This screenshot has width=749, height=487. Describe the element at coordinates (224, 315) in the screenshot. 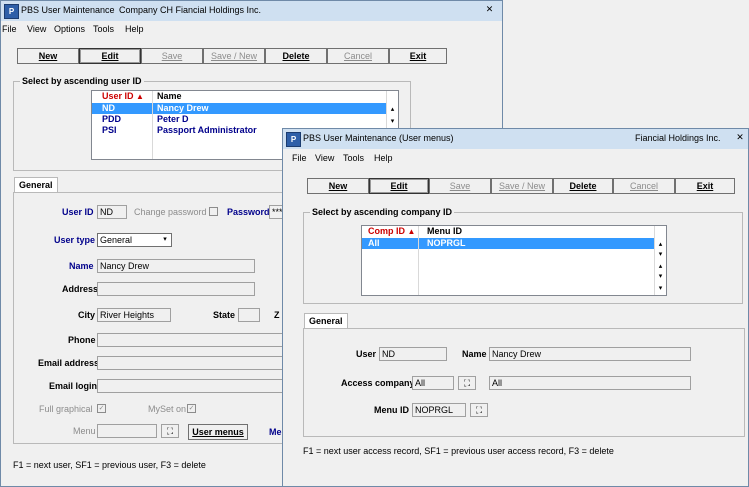

I see `state-label: State` at that location.